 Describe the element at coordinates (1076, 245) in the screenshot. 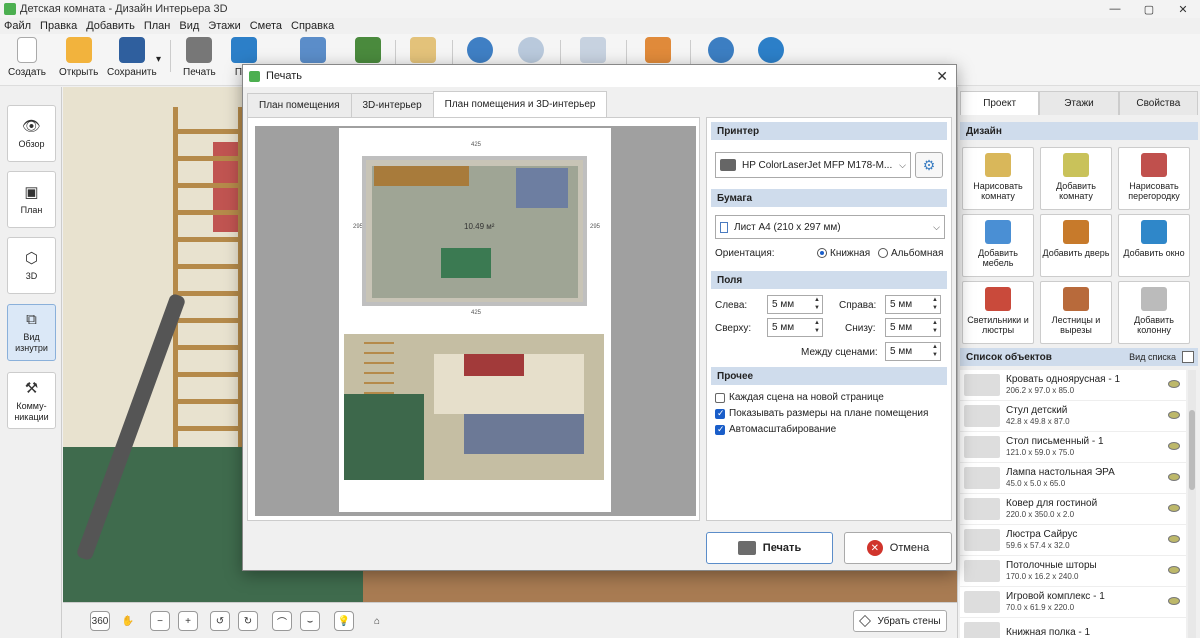

I see `add-door-button: Добавить дверь` at that location.